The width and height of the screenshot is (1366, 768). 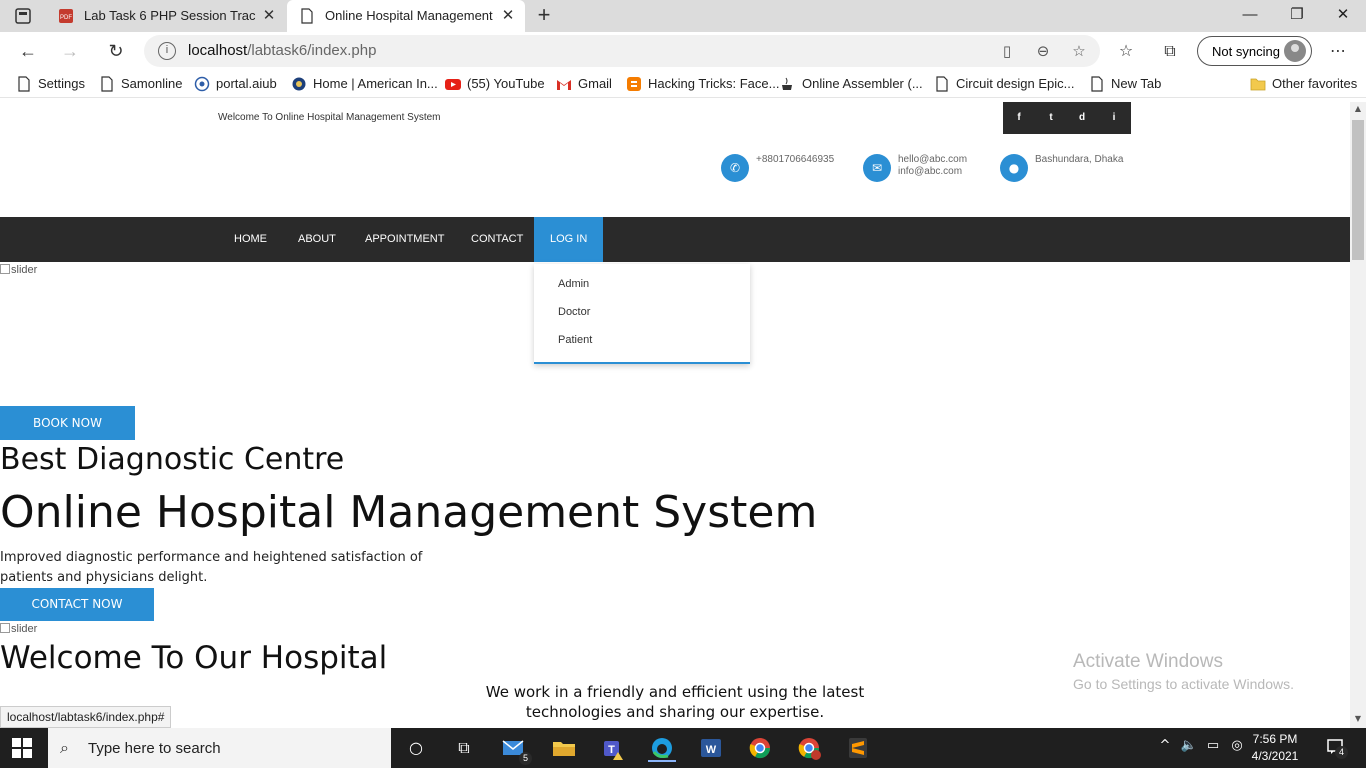 What do you see at coordinates (497, 239) in the screenshot?
I see `nav-contact: CONTACT` at bounding box center [497, 239].